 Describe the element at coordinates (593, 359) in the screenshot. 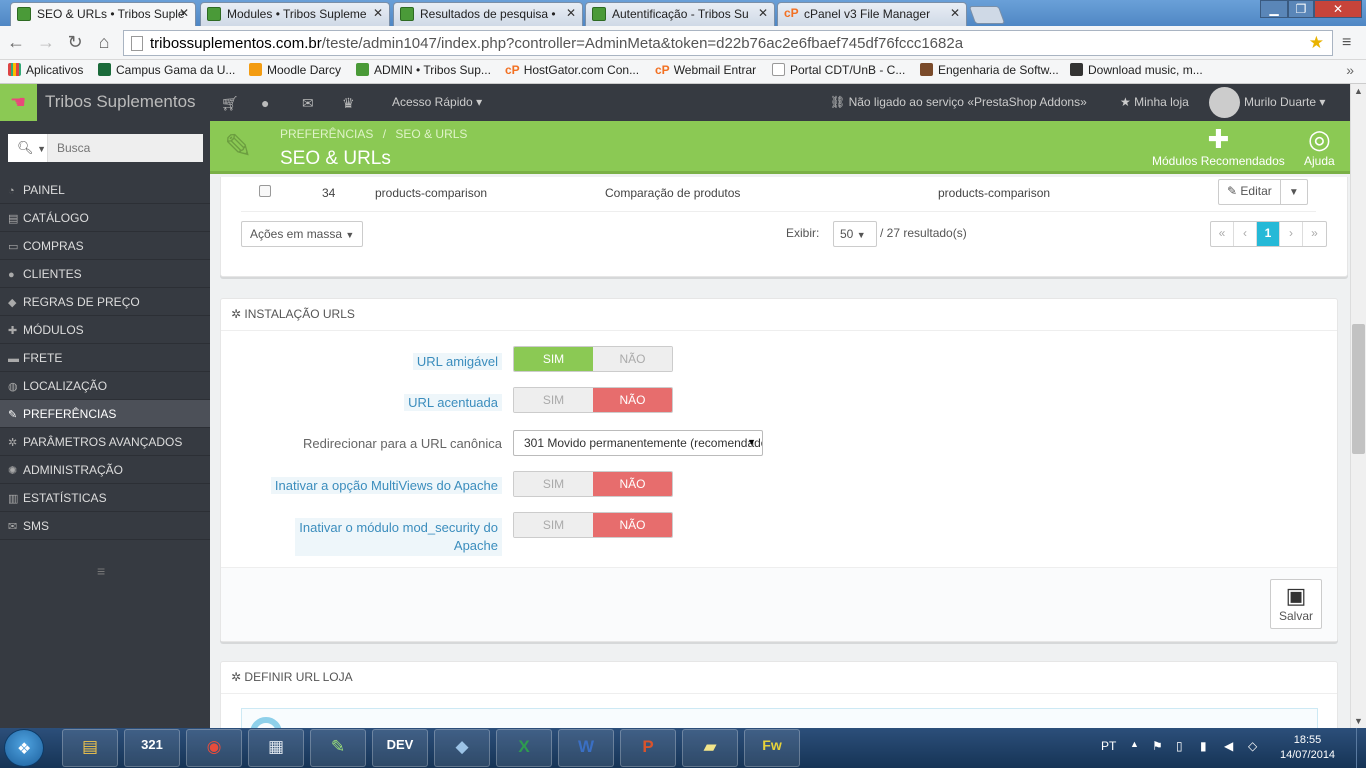

I see `friendly-url-switch: SIM NÃO` at that location.